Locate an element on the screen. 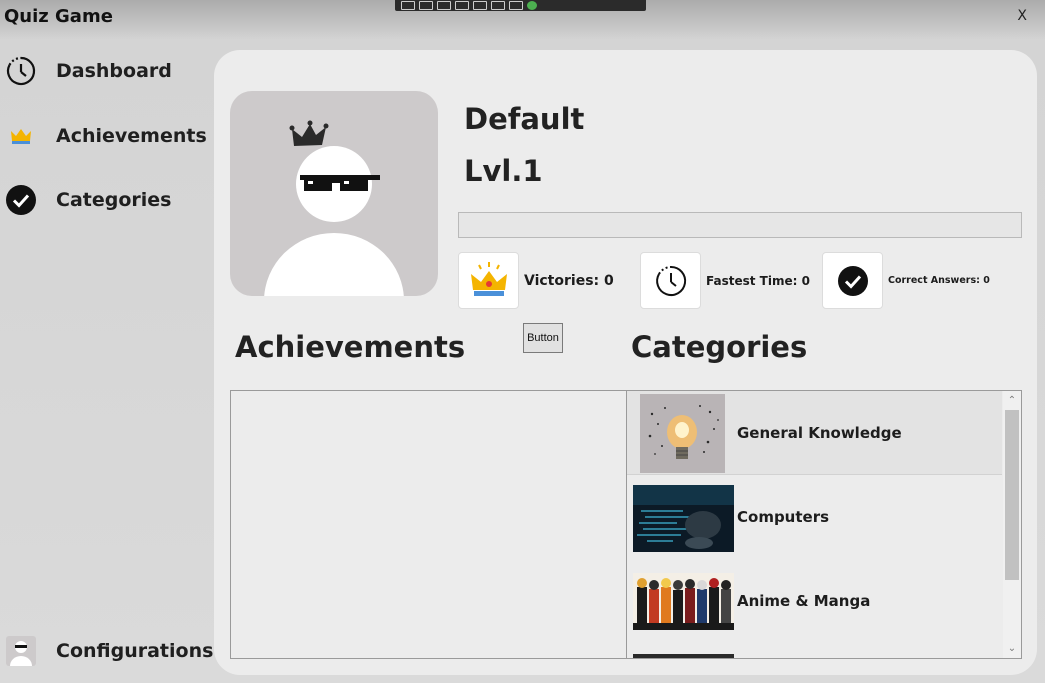 The width and height of the screenshot is (1045, 683). debug-toolbar is located at coordinates (520, 5).